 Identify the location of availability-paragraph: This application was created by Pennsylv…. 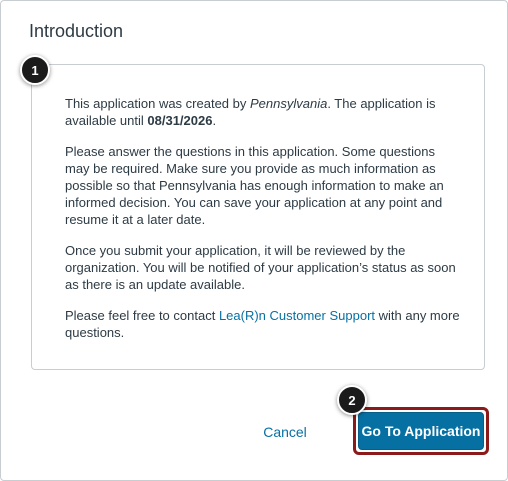
(262, 112).